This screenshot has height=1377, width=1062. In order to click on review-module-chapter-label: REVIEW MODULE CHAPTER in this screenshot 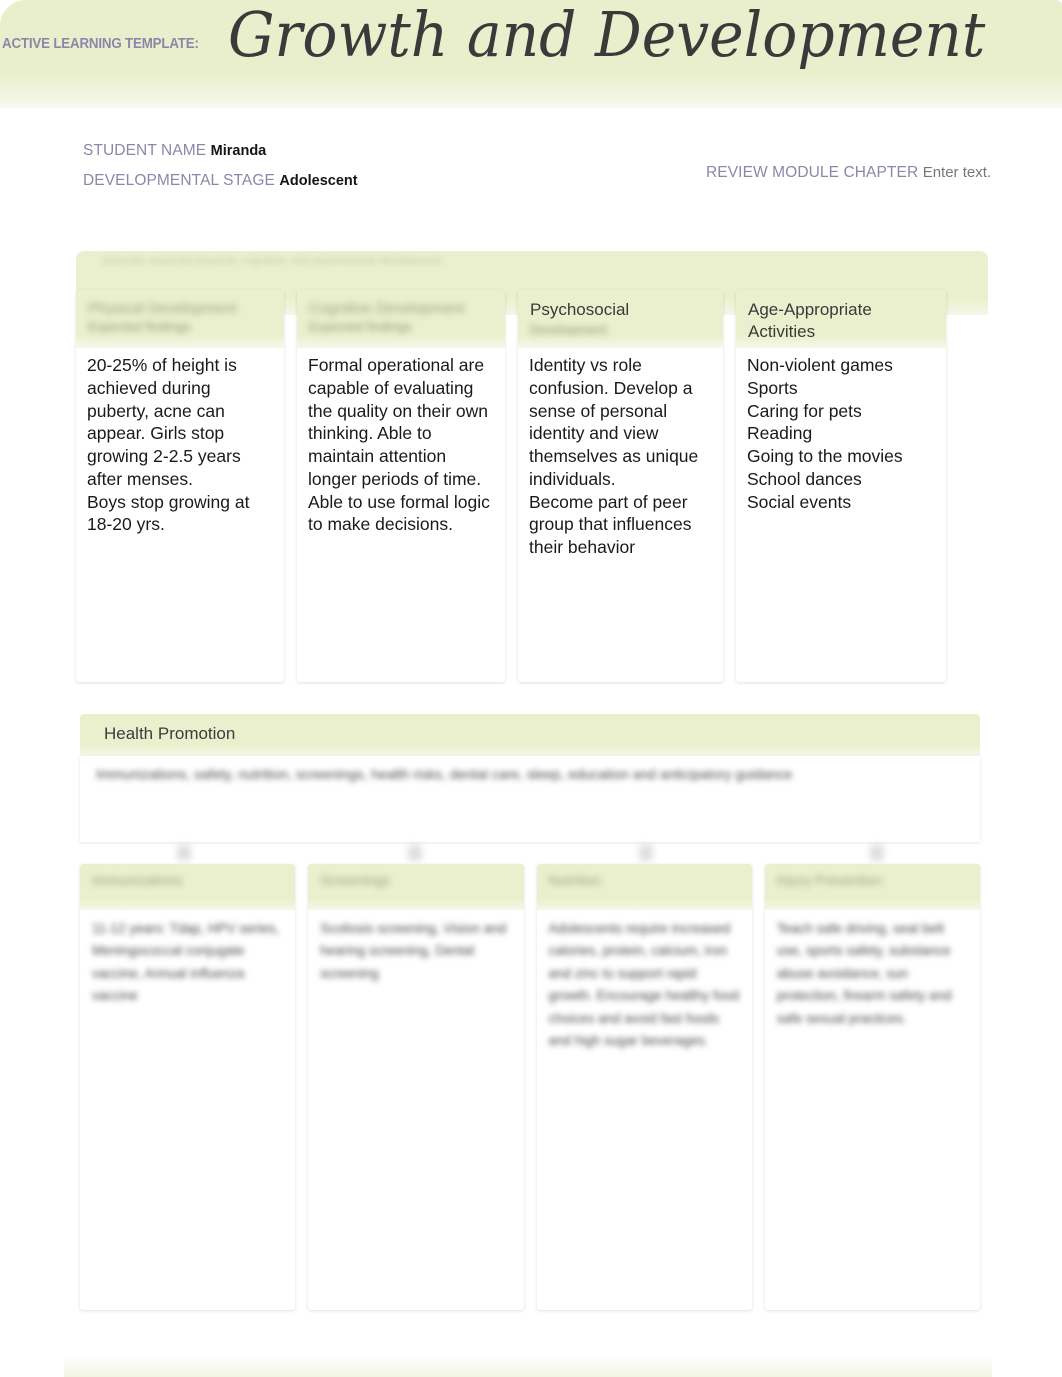, I will do `click(812, 172)`.